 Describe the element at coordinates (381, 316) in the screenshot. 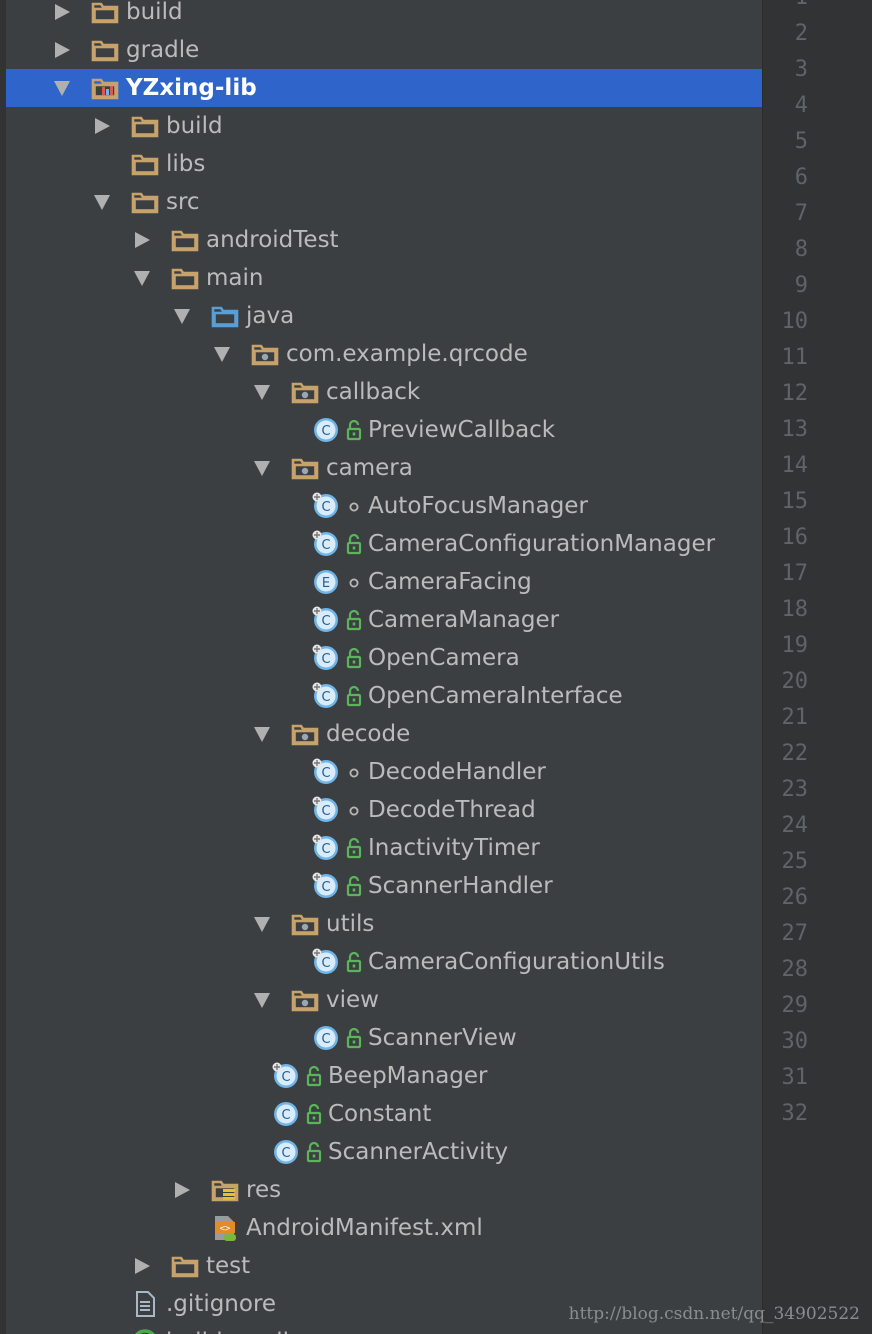

I see `tree-node-java: java` at that location.